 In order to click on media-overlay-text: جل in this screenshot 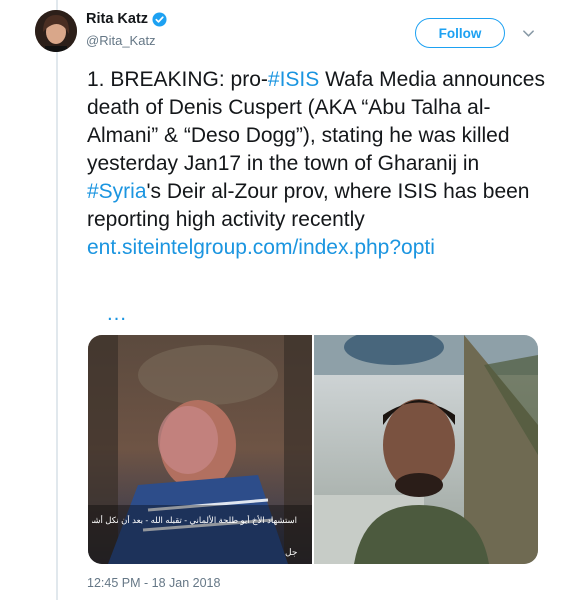, I will do `click(291, 552)`.